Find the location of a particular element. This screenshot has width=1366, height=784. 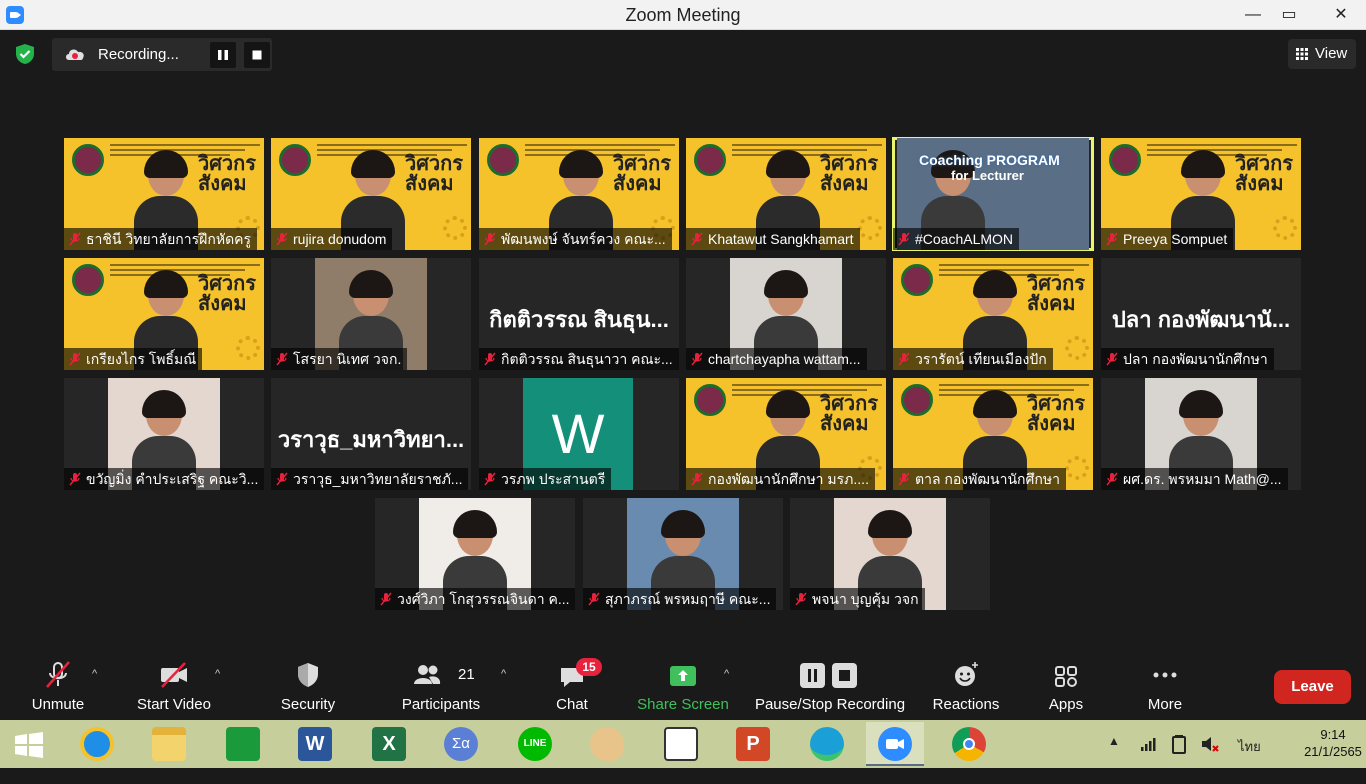

video-off-icon is located at coordinates (174, 675).